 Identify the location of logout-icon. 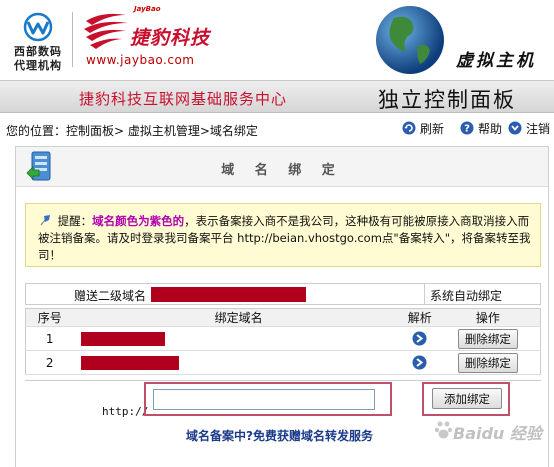
(515, 128).